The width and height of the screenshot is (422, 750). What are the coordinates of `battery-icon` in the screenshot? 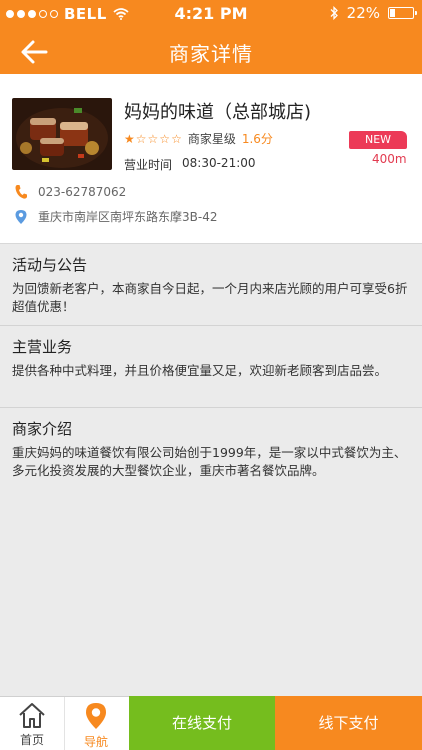 It's located at (402, 13).